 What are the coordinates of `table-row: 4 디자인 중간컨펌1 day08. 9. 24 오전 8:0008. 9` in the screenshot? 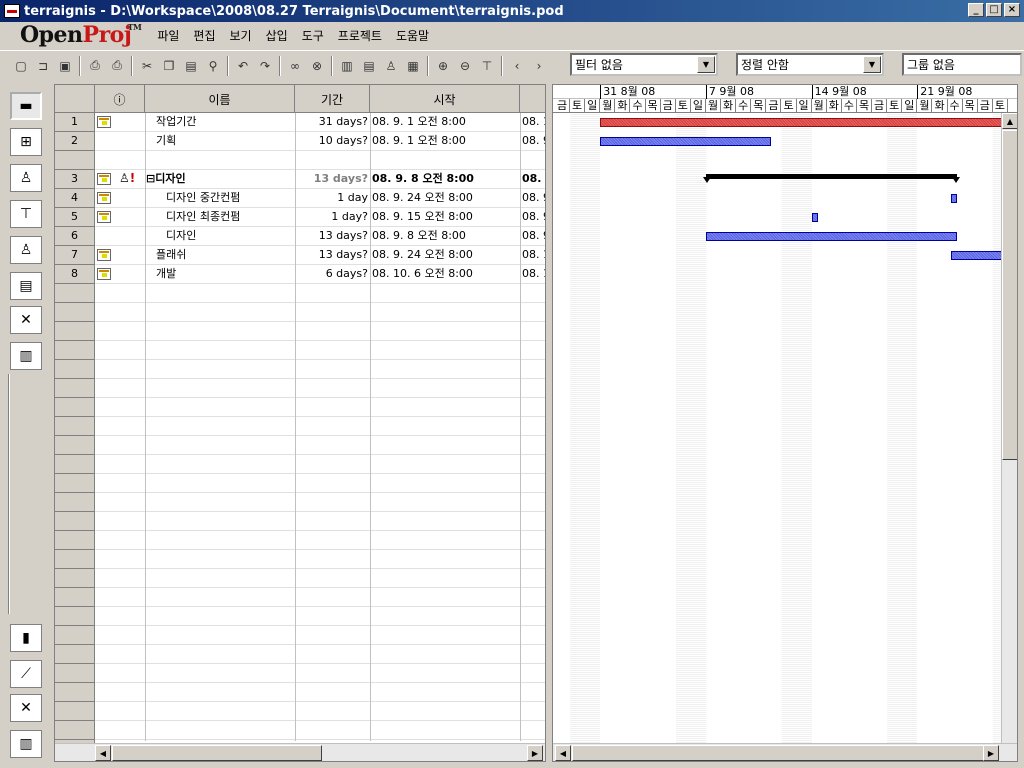 It's located at (300, 198).